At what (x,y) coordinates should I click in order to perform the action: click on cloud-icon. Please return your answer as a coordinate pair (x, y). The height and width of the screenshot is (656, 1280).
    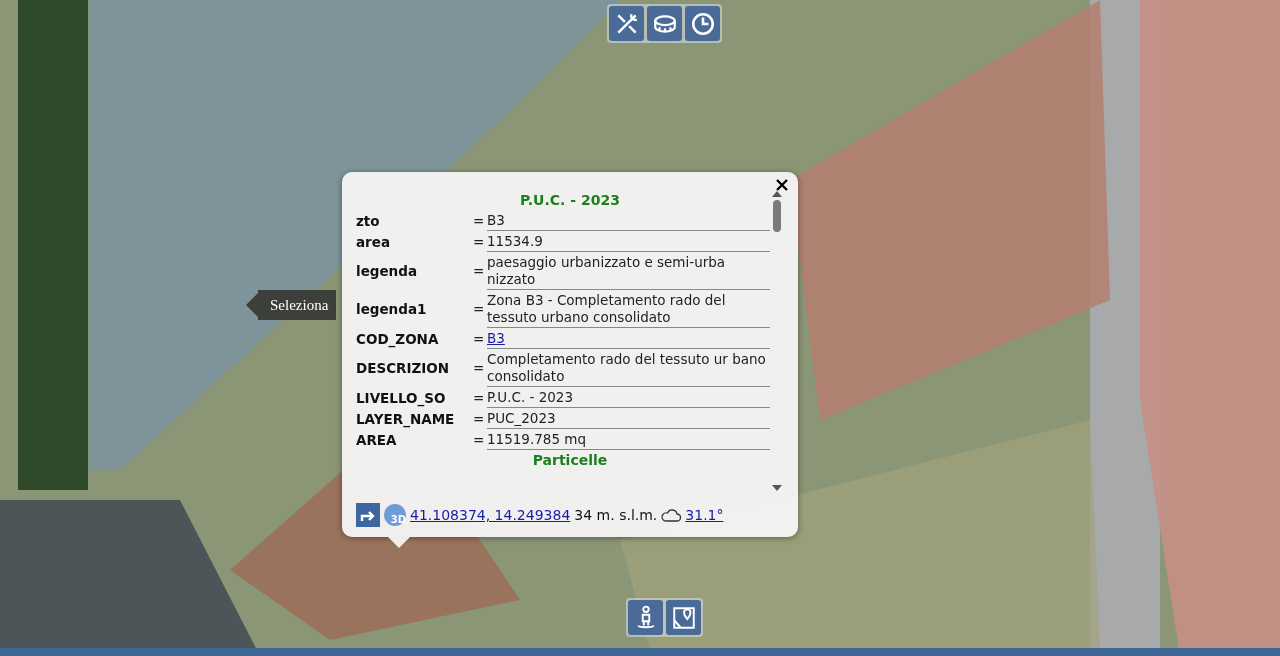
    Looking at the image, I should click on (671, 515).